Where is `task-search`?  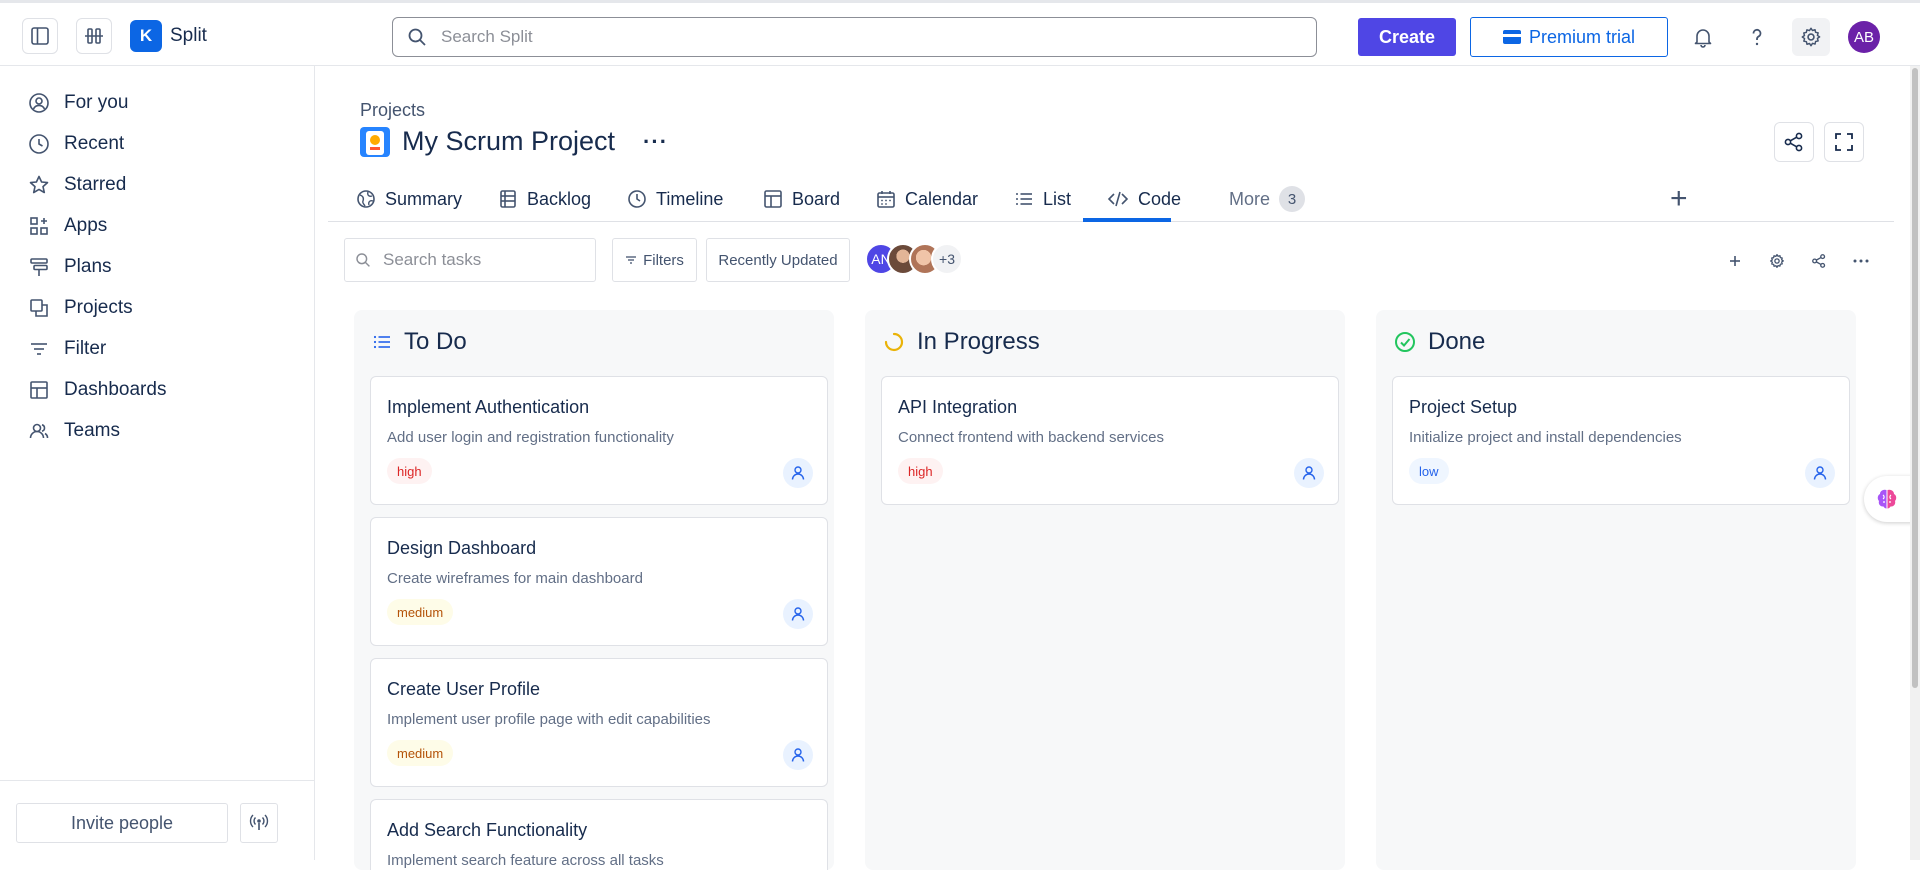 task-search is located at coordinates (470, 260).